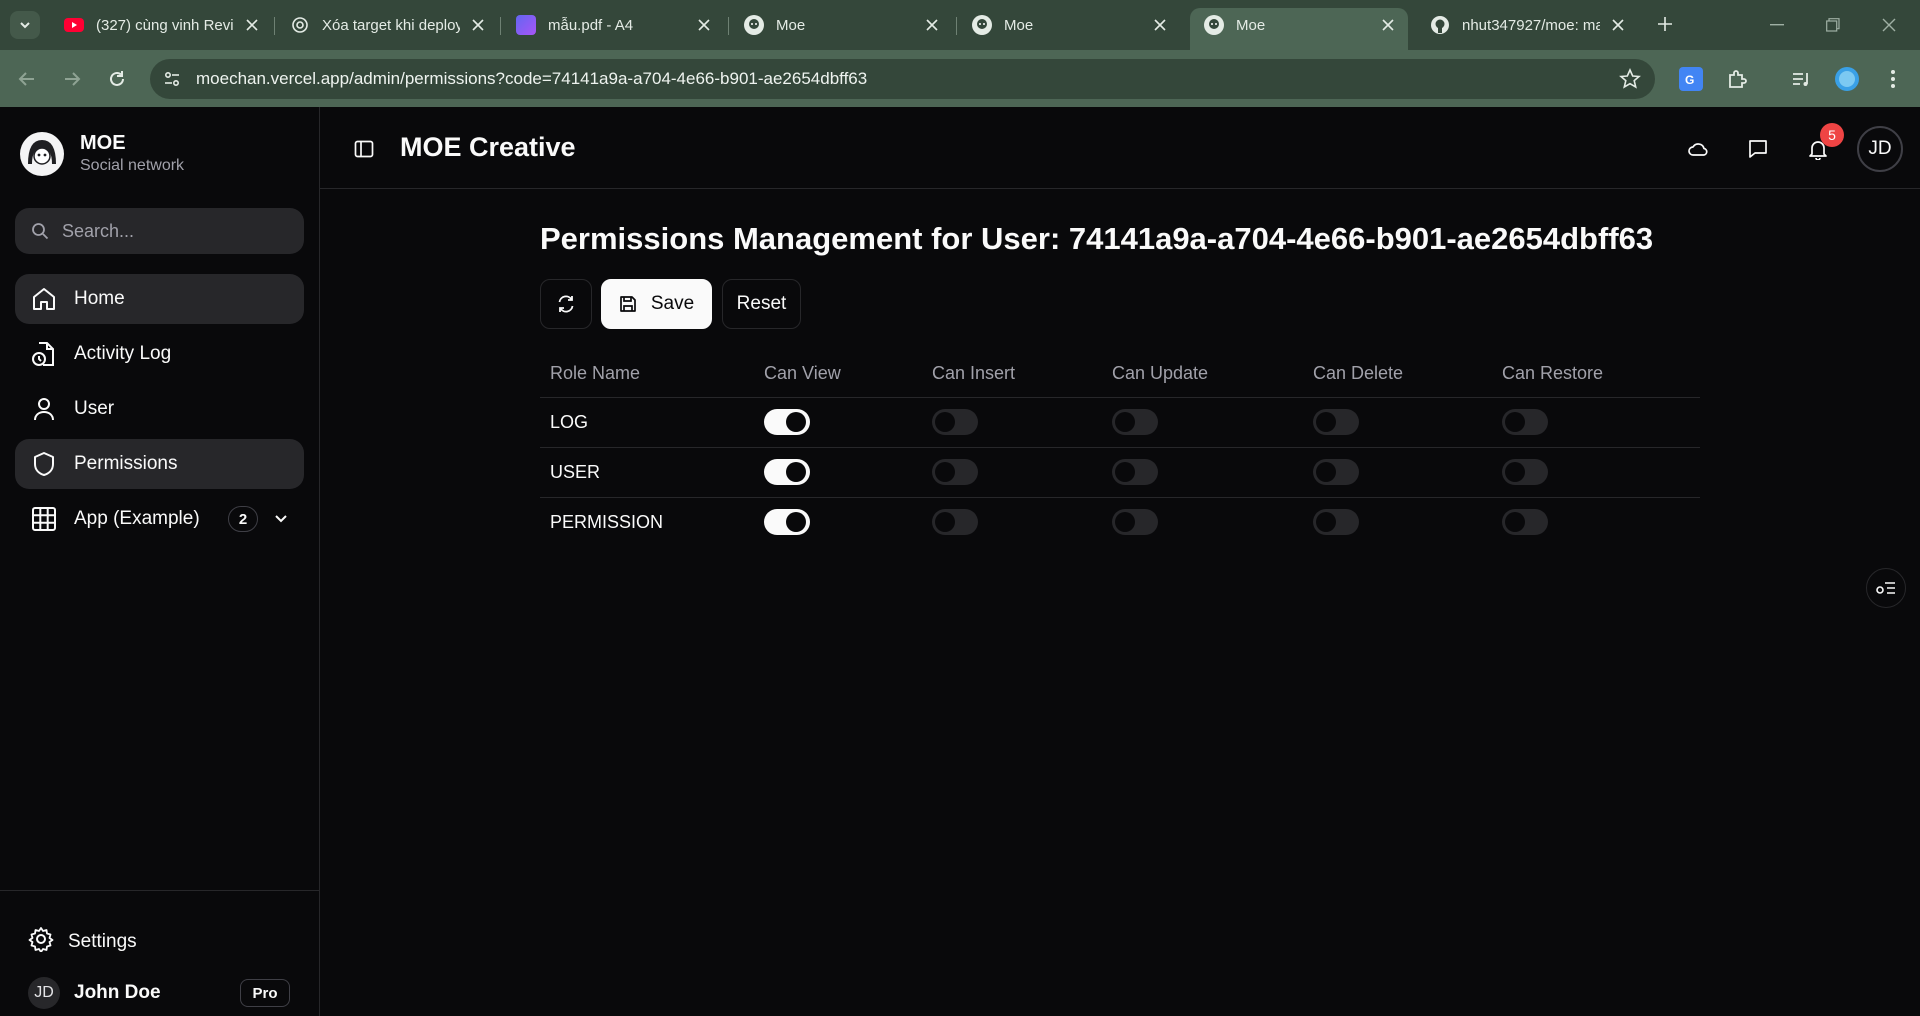  I want to click on arrow-left-icon, so click(26, 79).